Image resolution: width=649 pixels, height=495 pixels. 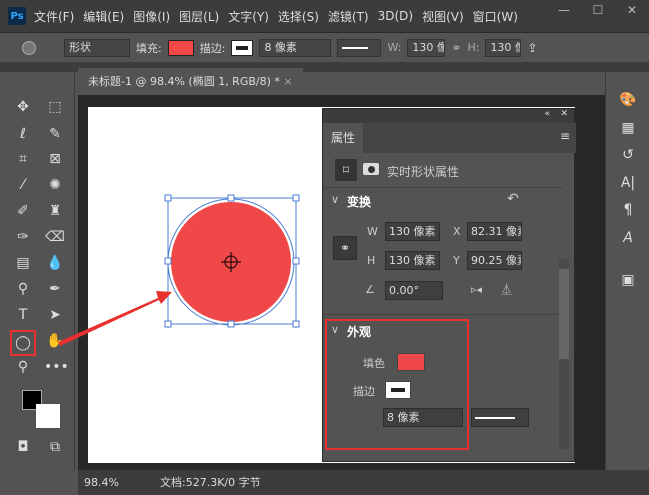 I want to click on panel-header: «✕, so click(x=448, y=116).